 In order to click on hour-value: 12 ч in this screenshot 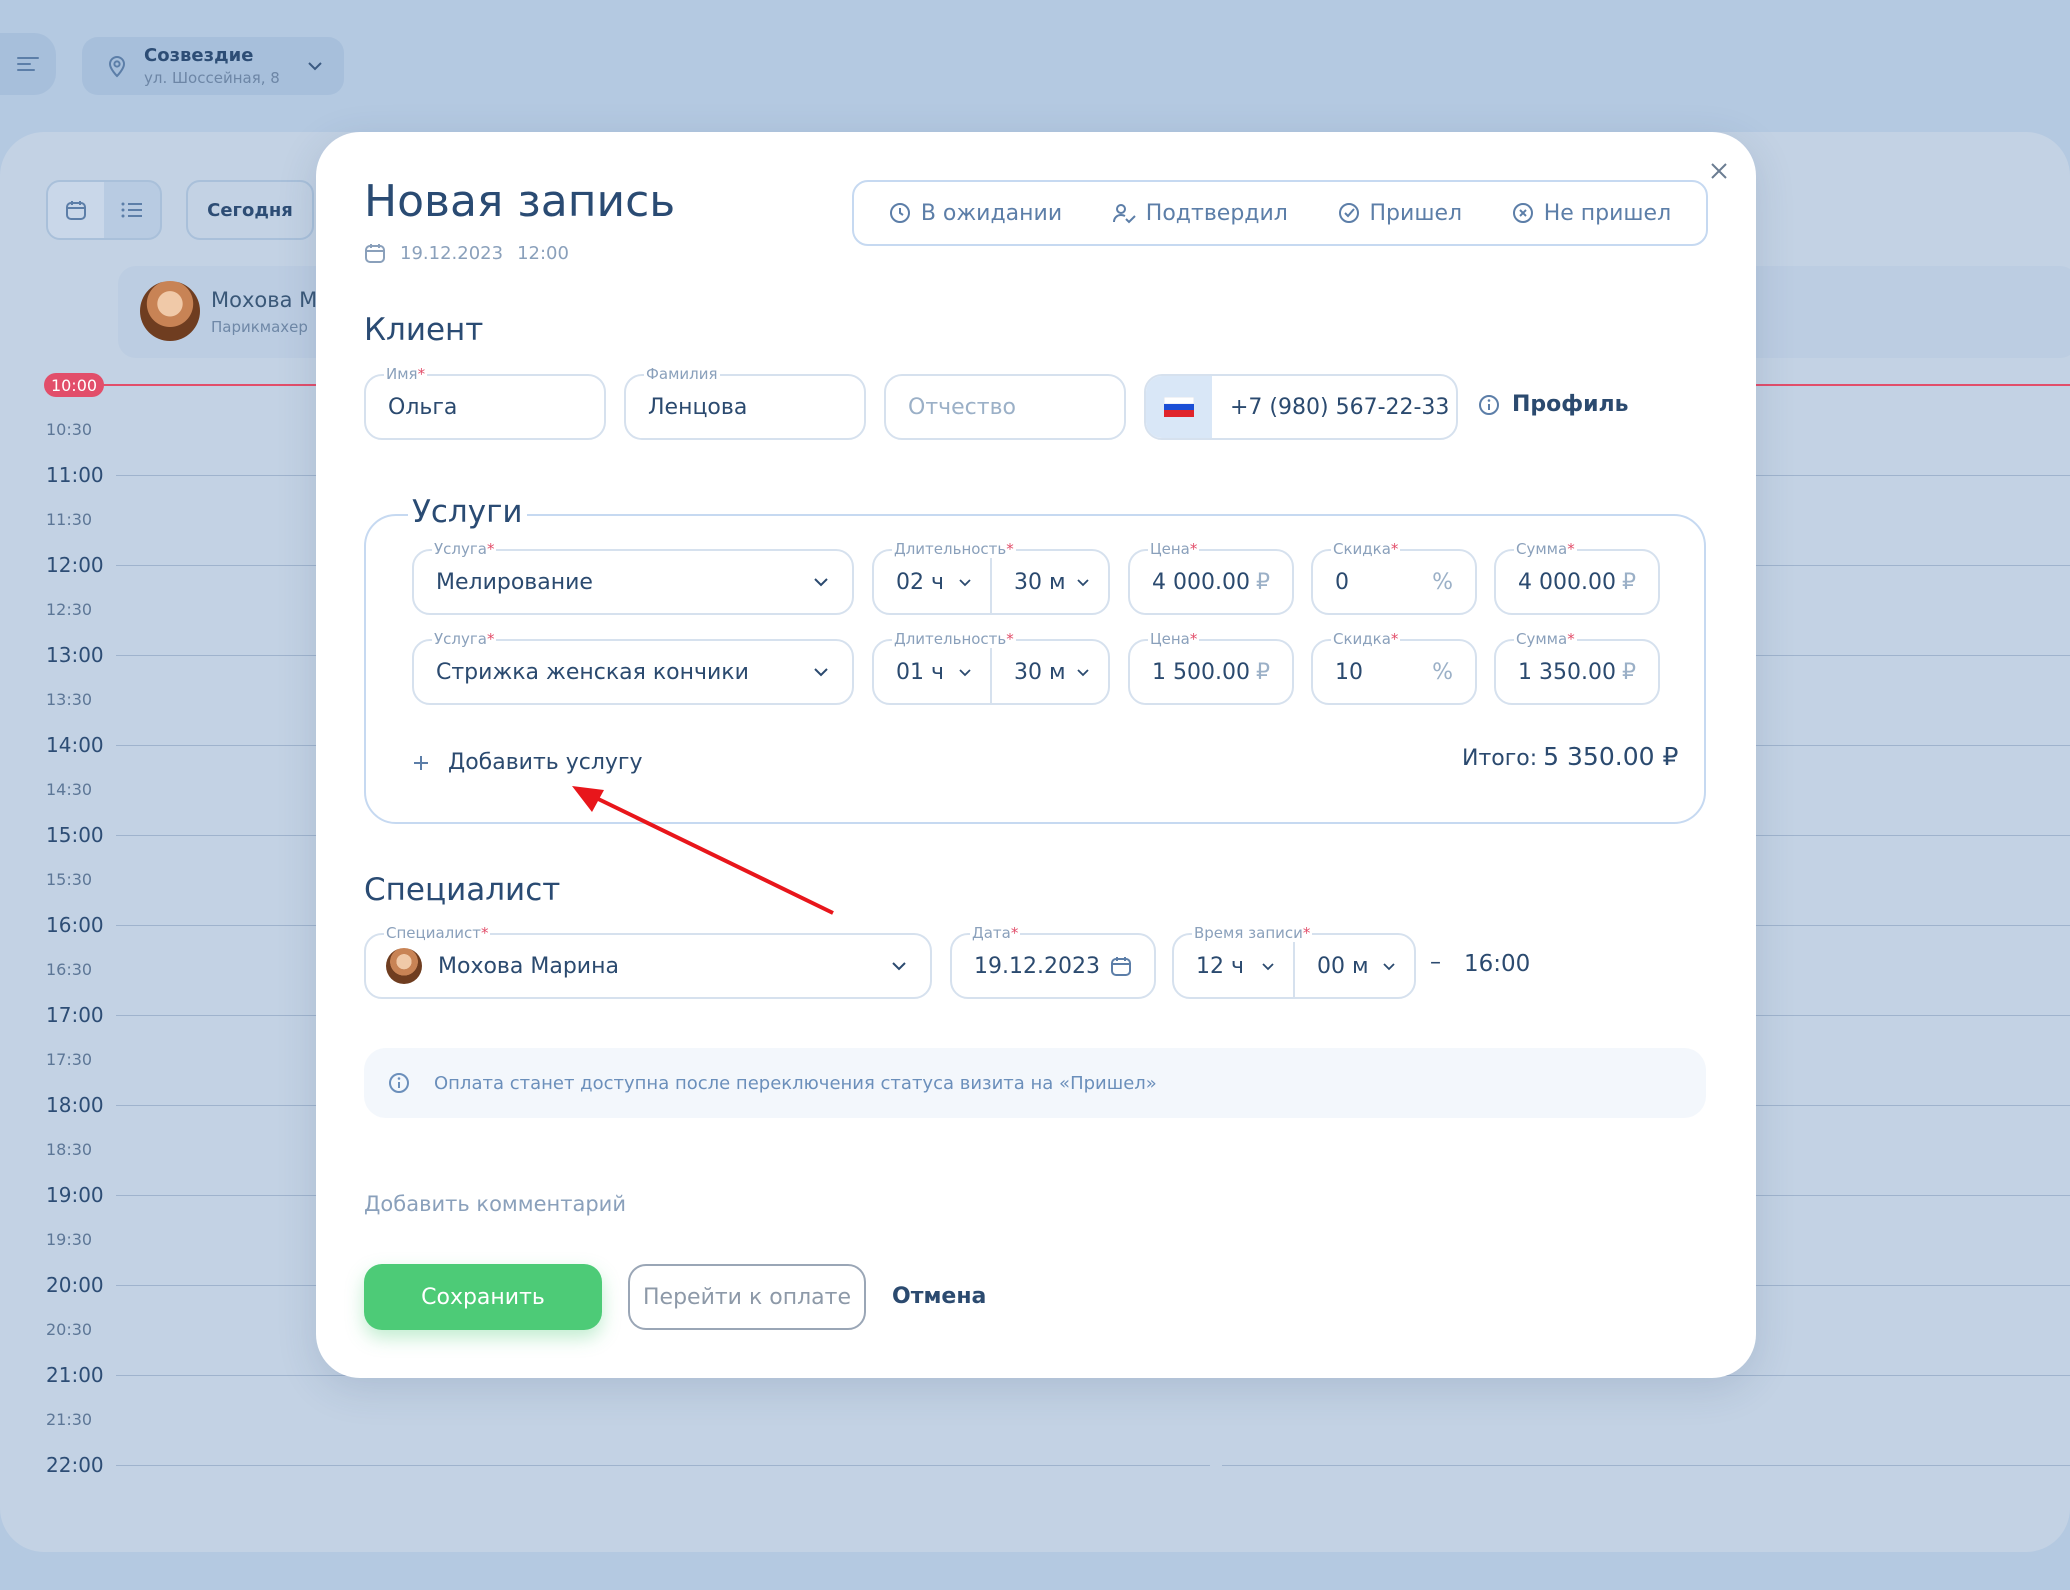, I will do `click(1220, 966)`.